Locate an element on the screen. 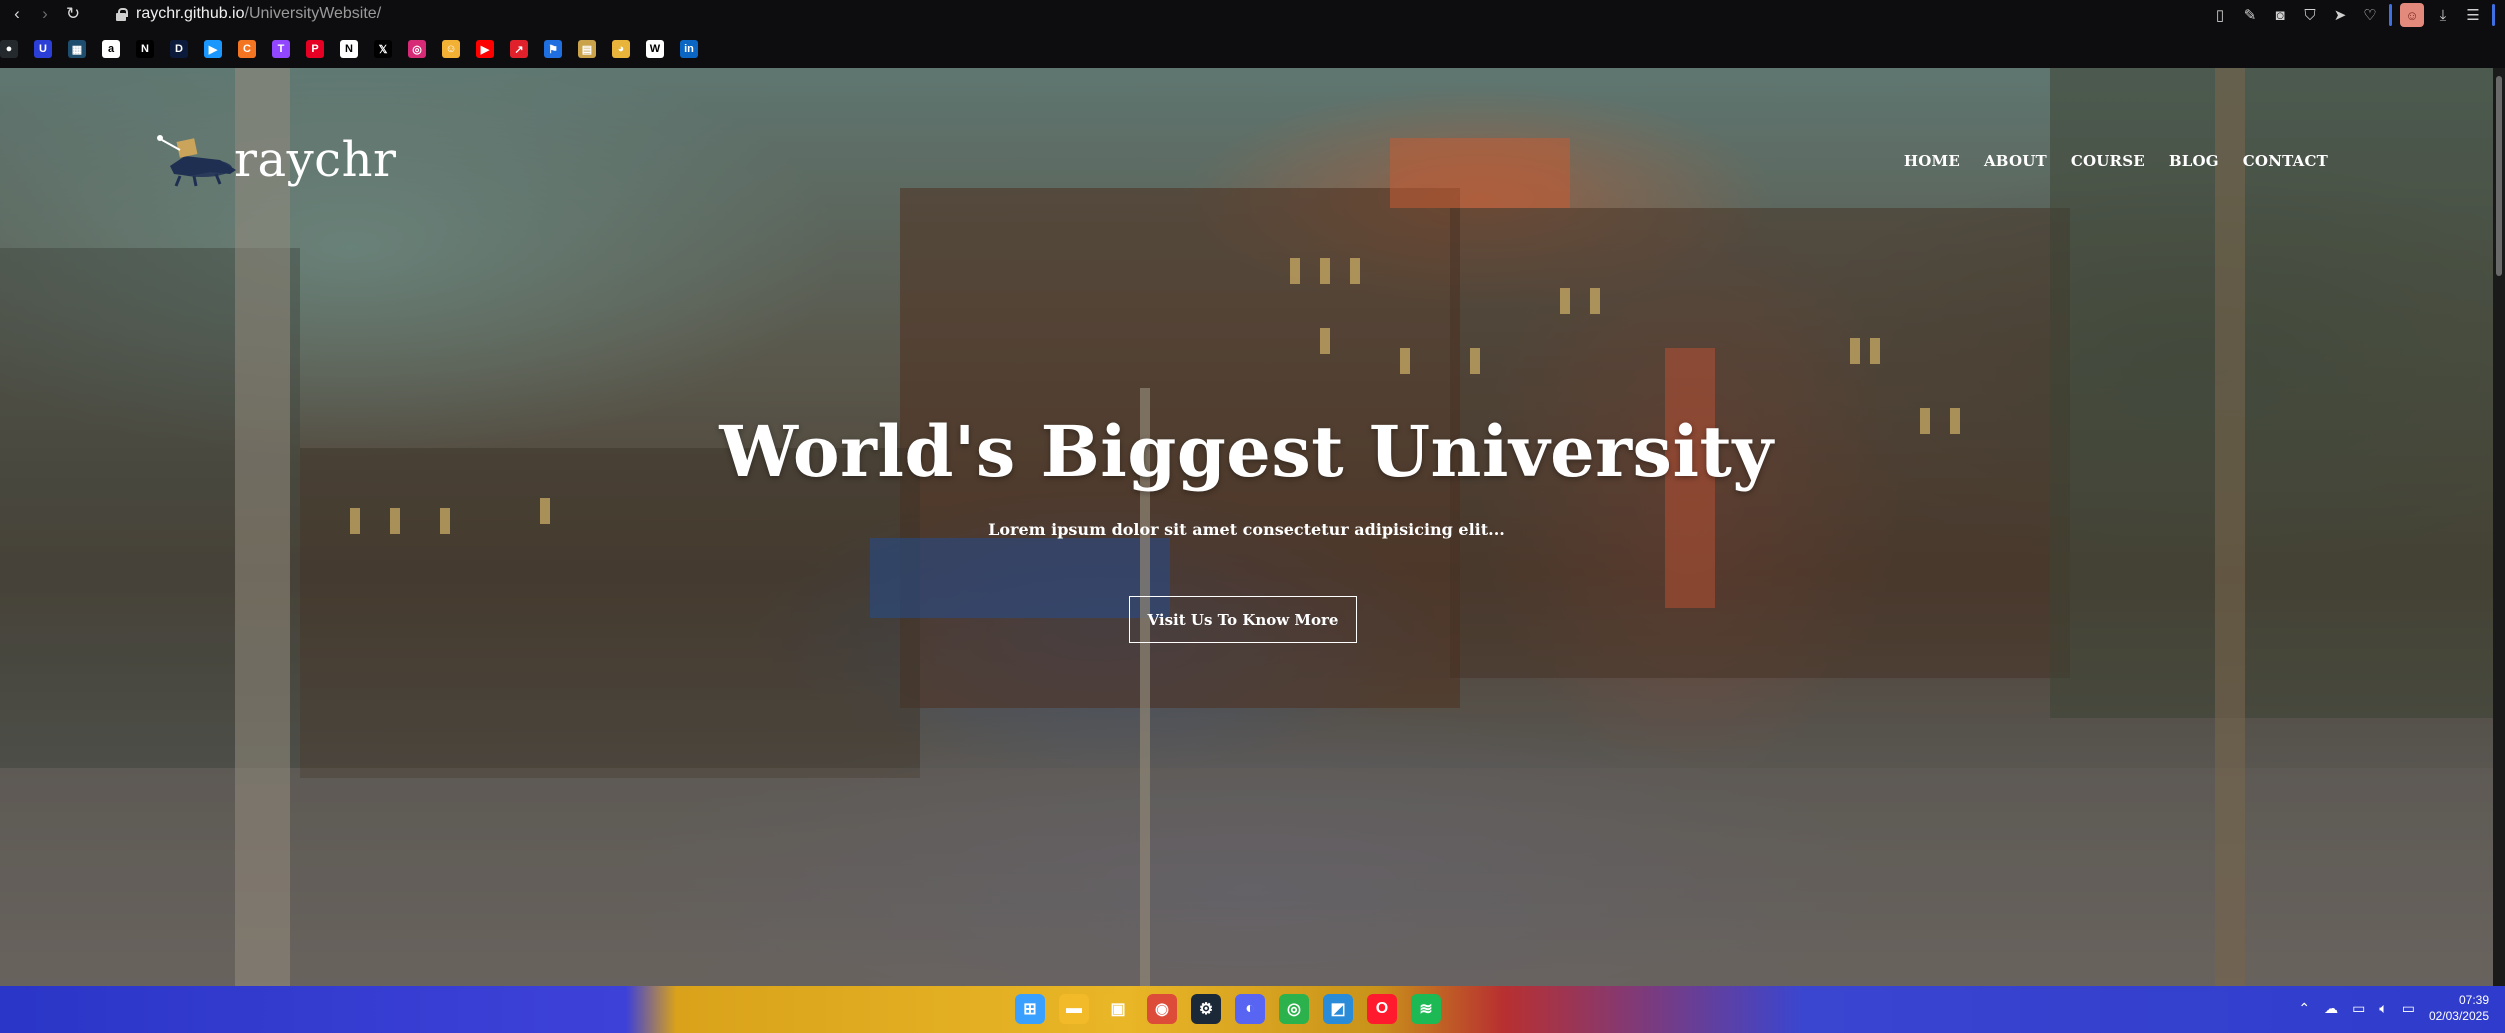  reload-icon: ↻ is located at coordinates (73, 14).